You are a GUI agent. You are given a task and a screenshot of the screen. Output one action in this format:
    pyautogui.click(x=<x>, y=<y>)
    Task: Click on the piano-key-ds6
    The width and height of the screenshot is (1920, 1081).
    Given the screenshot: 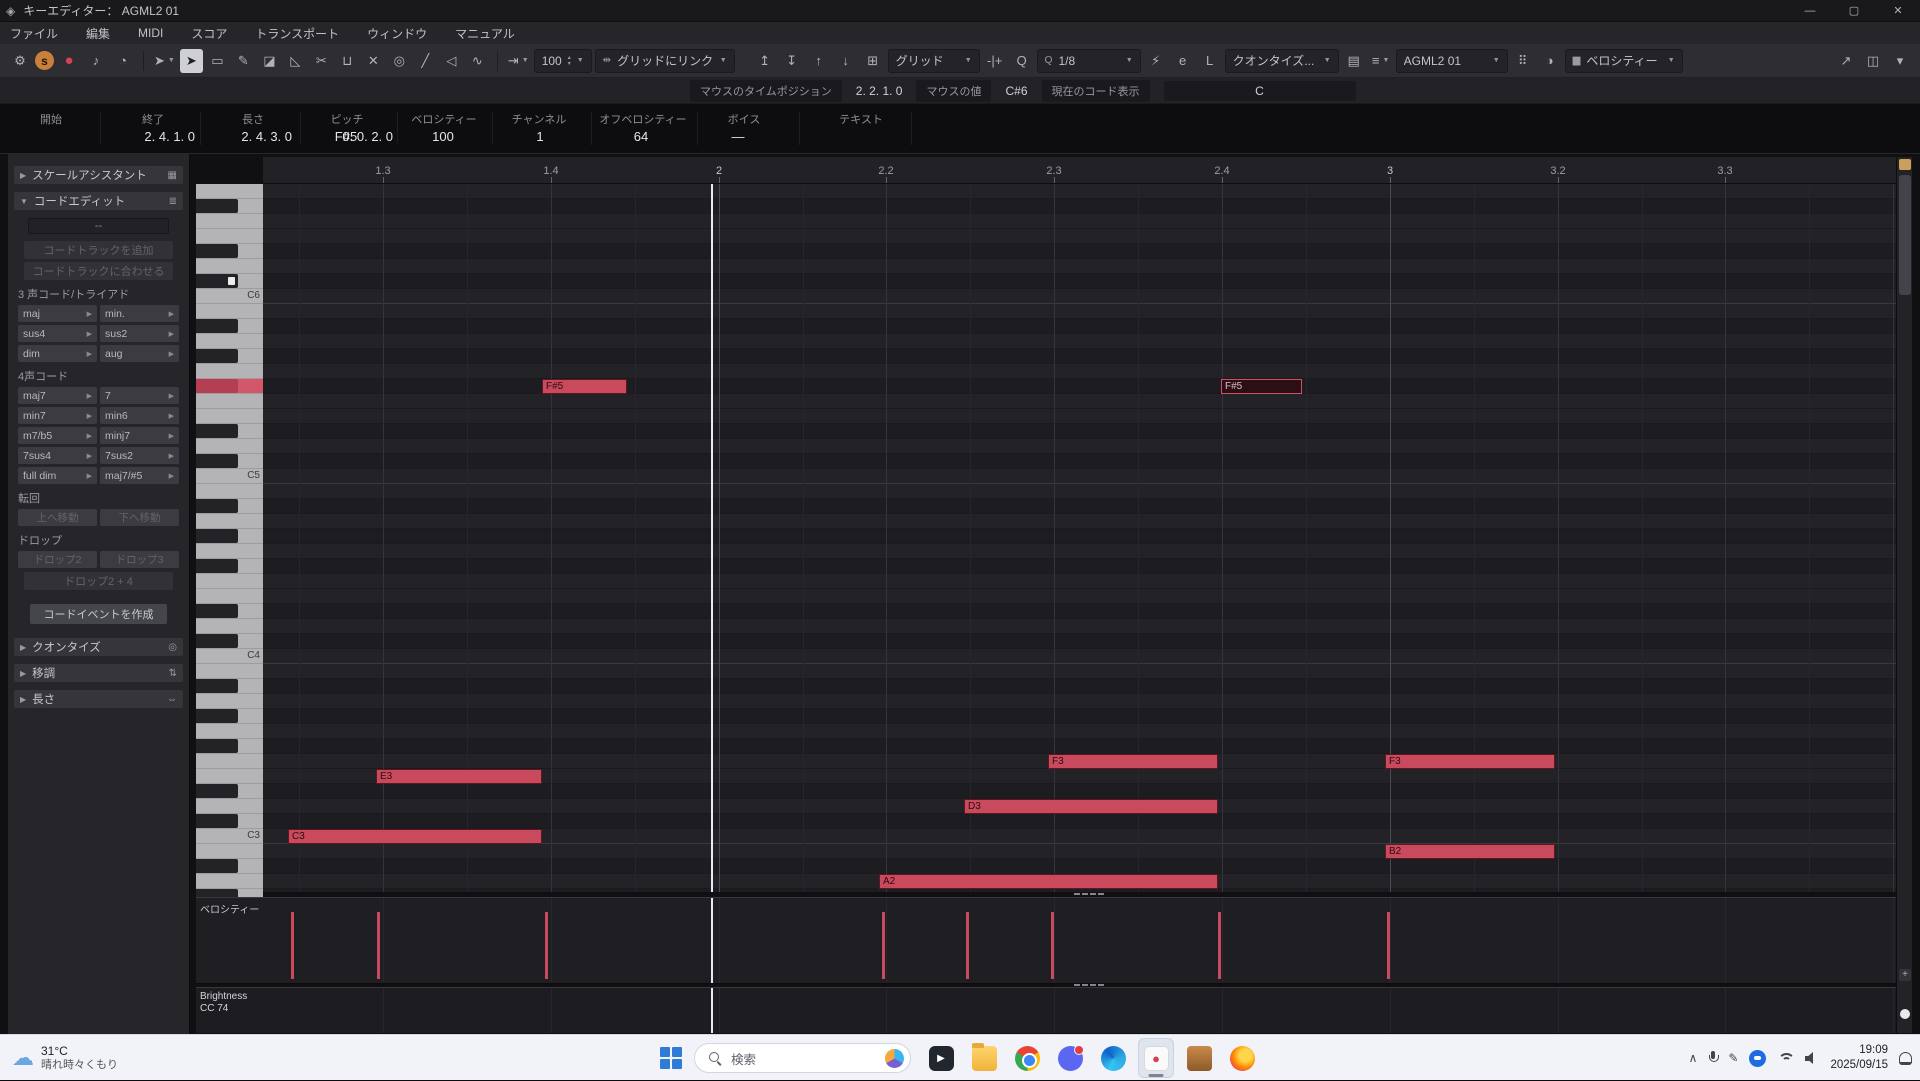 What is the action you would take?
    pyautogui.click(x=229, y=251)
    